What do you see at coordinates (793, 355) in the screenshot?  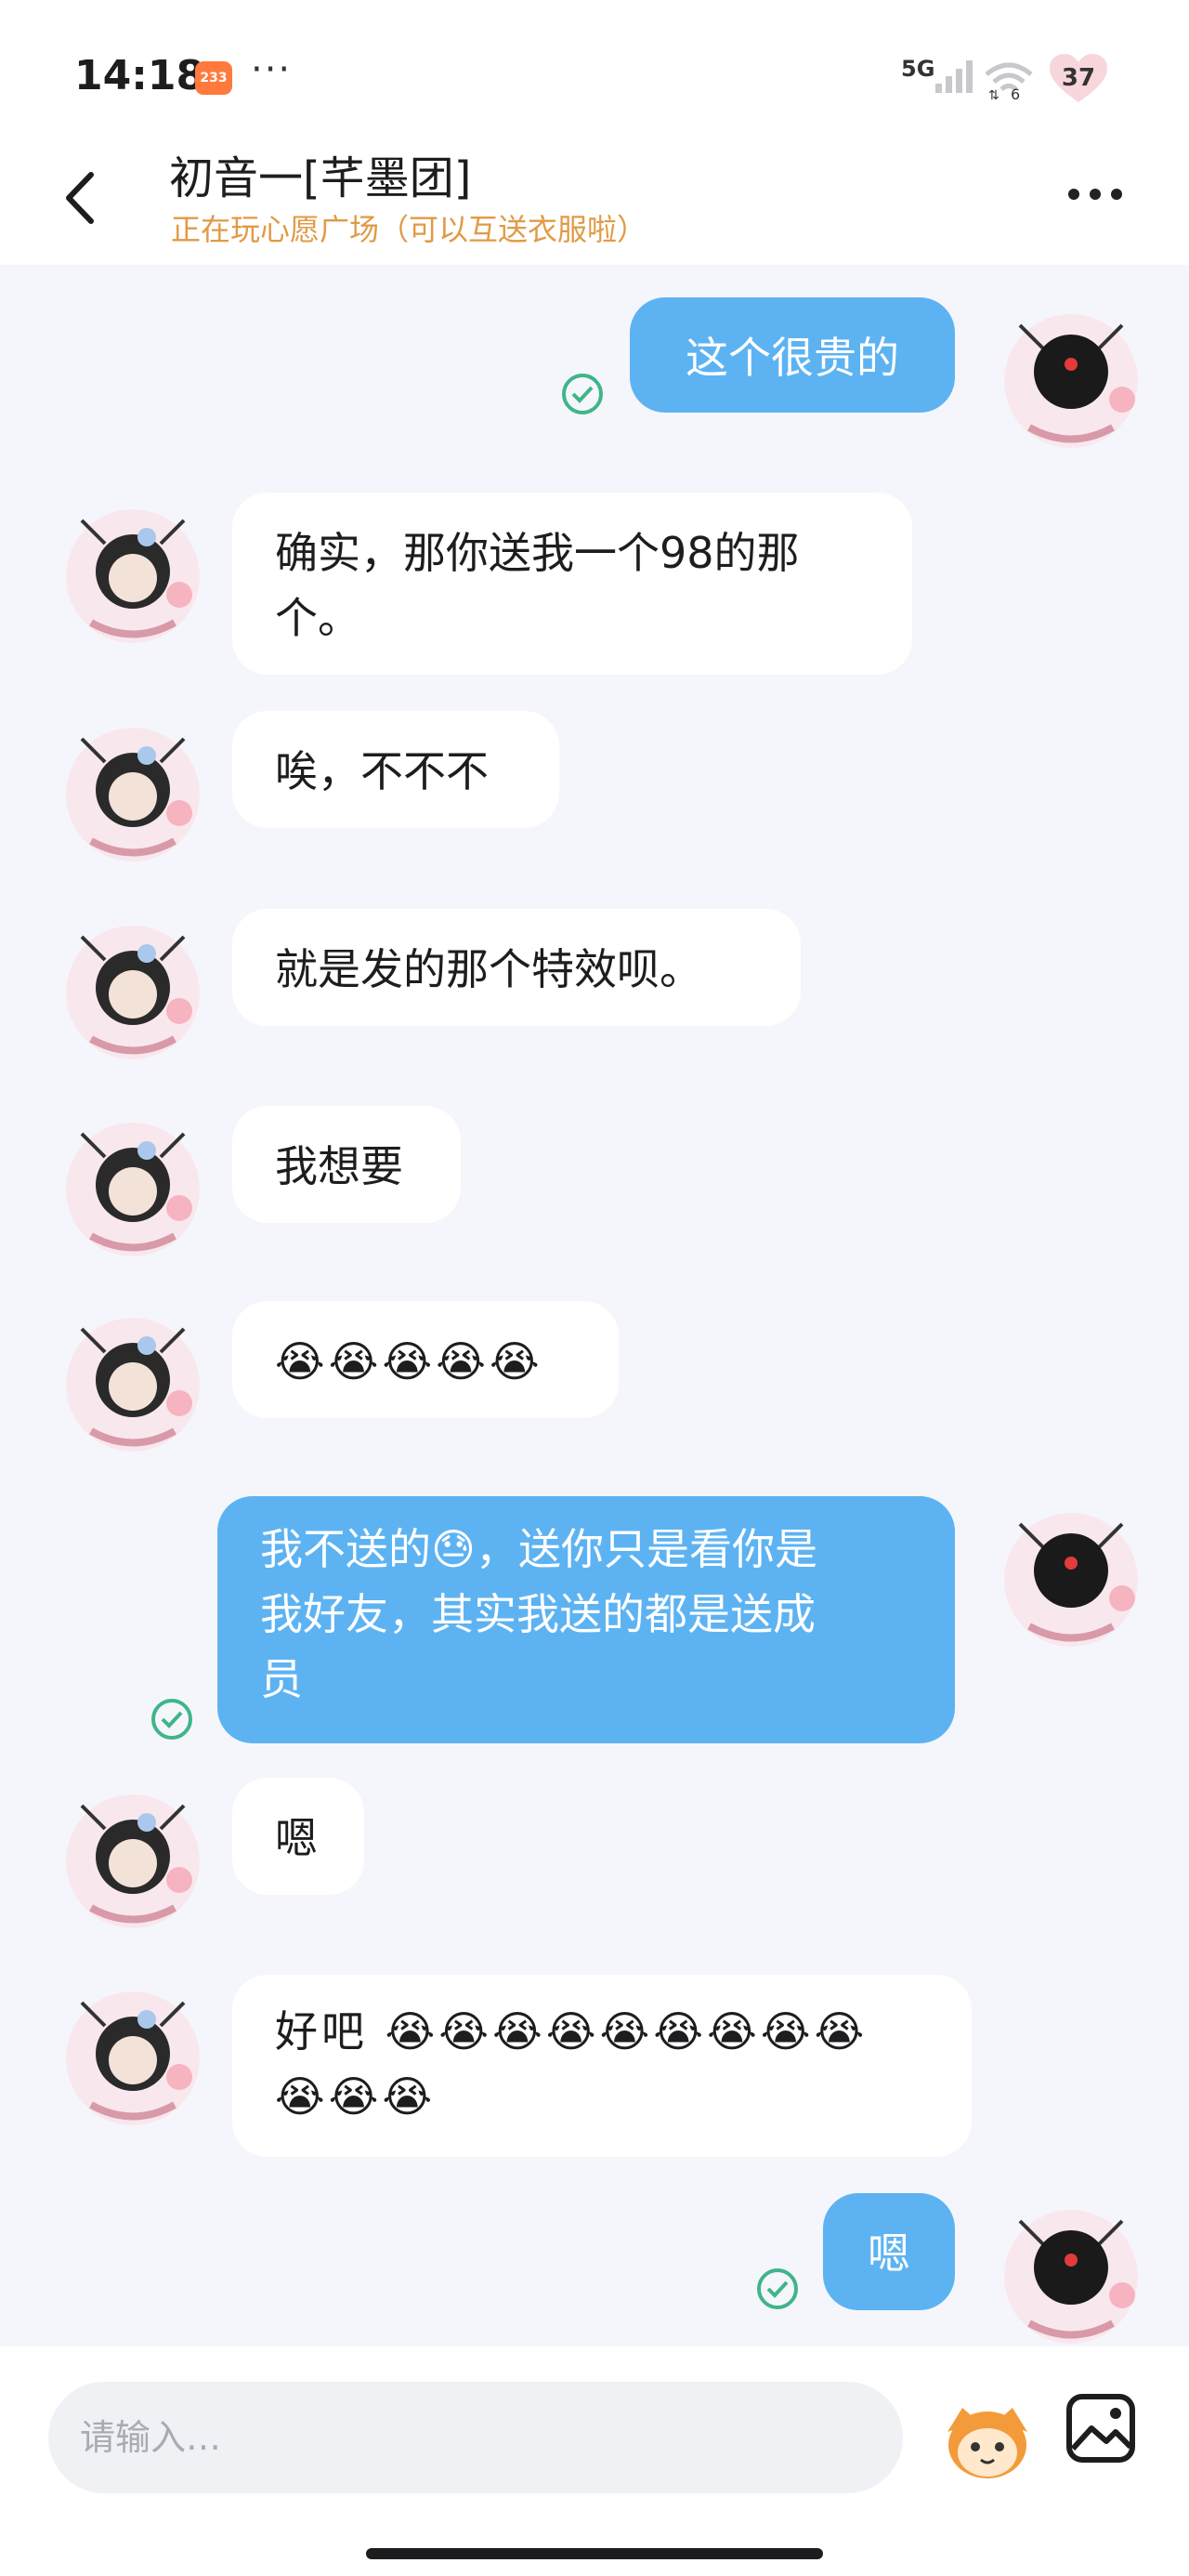 I see `outgoing-message: 这个很贵的` at bounding box center [793, 355].